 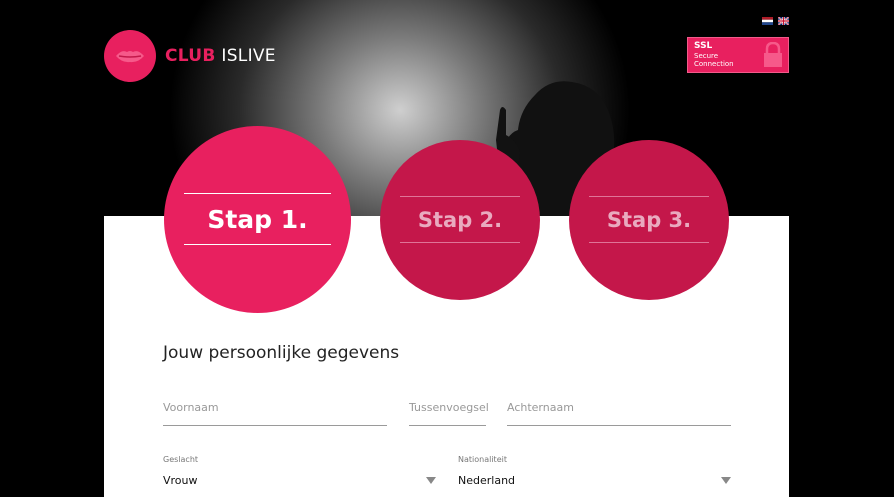 I want to click on ssl-badge: SSL Secure Connection, so click(x=738, y=55).